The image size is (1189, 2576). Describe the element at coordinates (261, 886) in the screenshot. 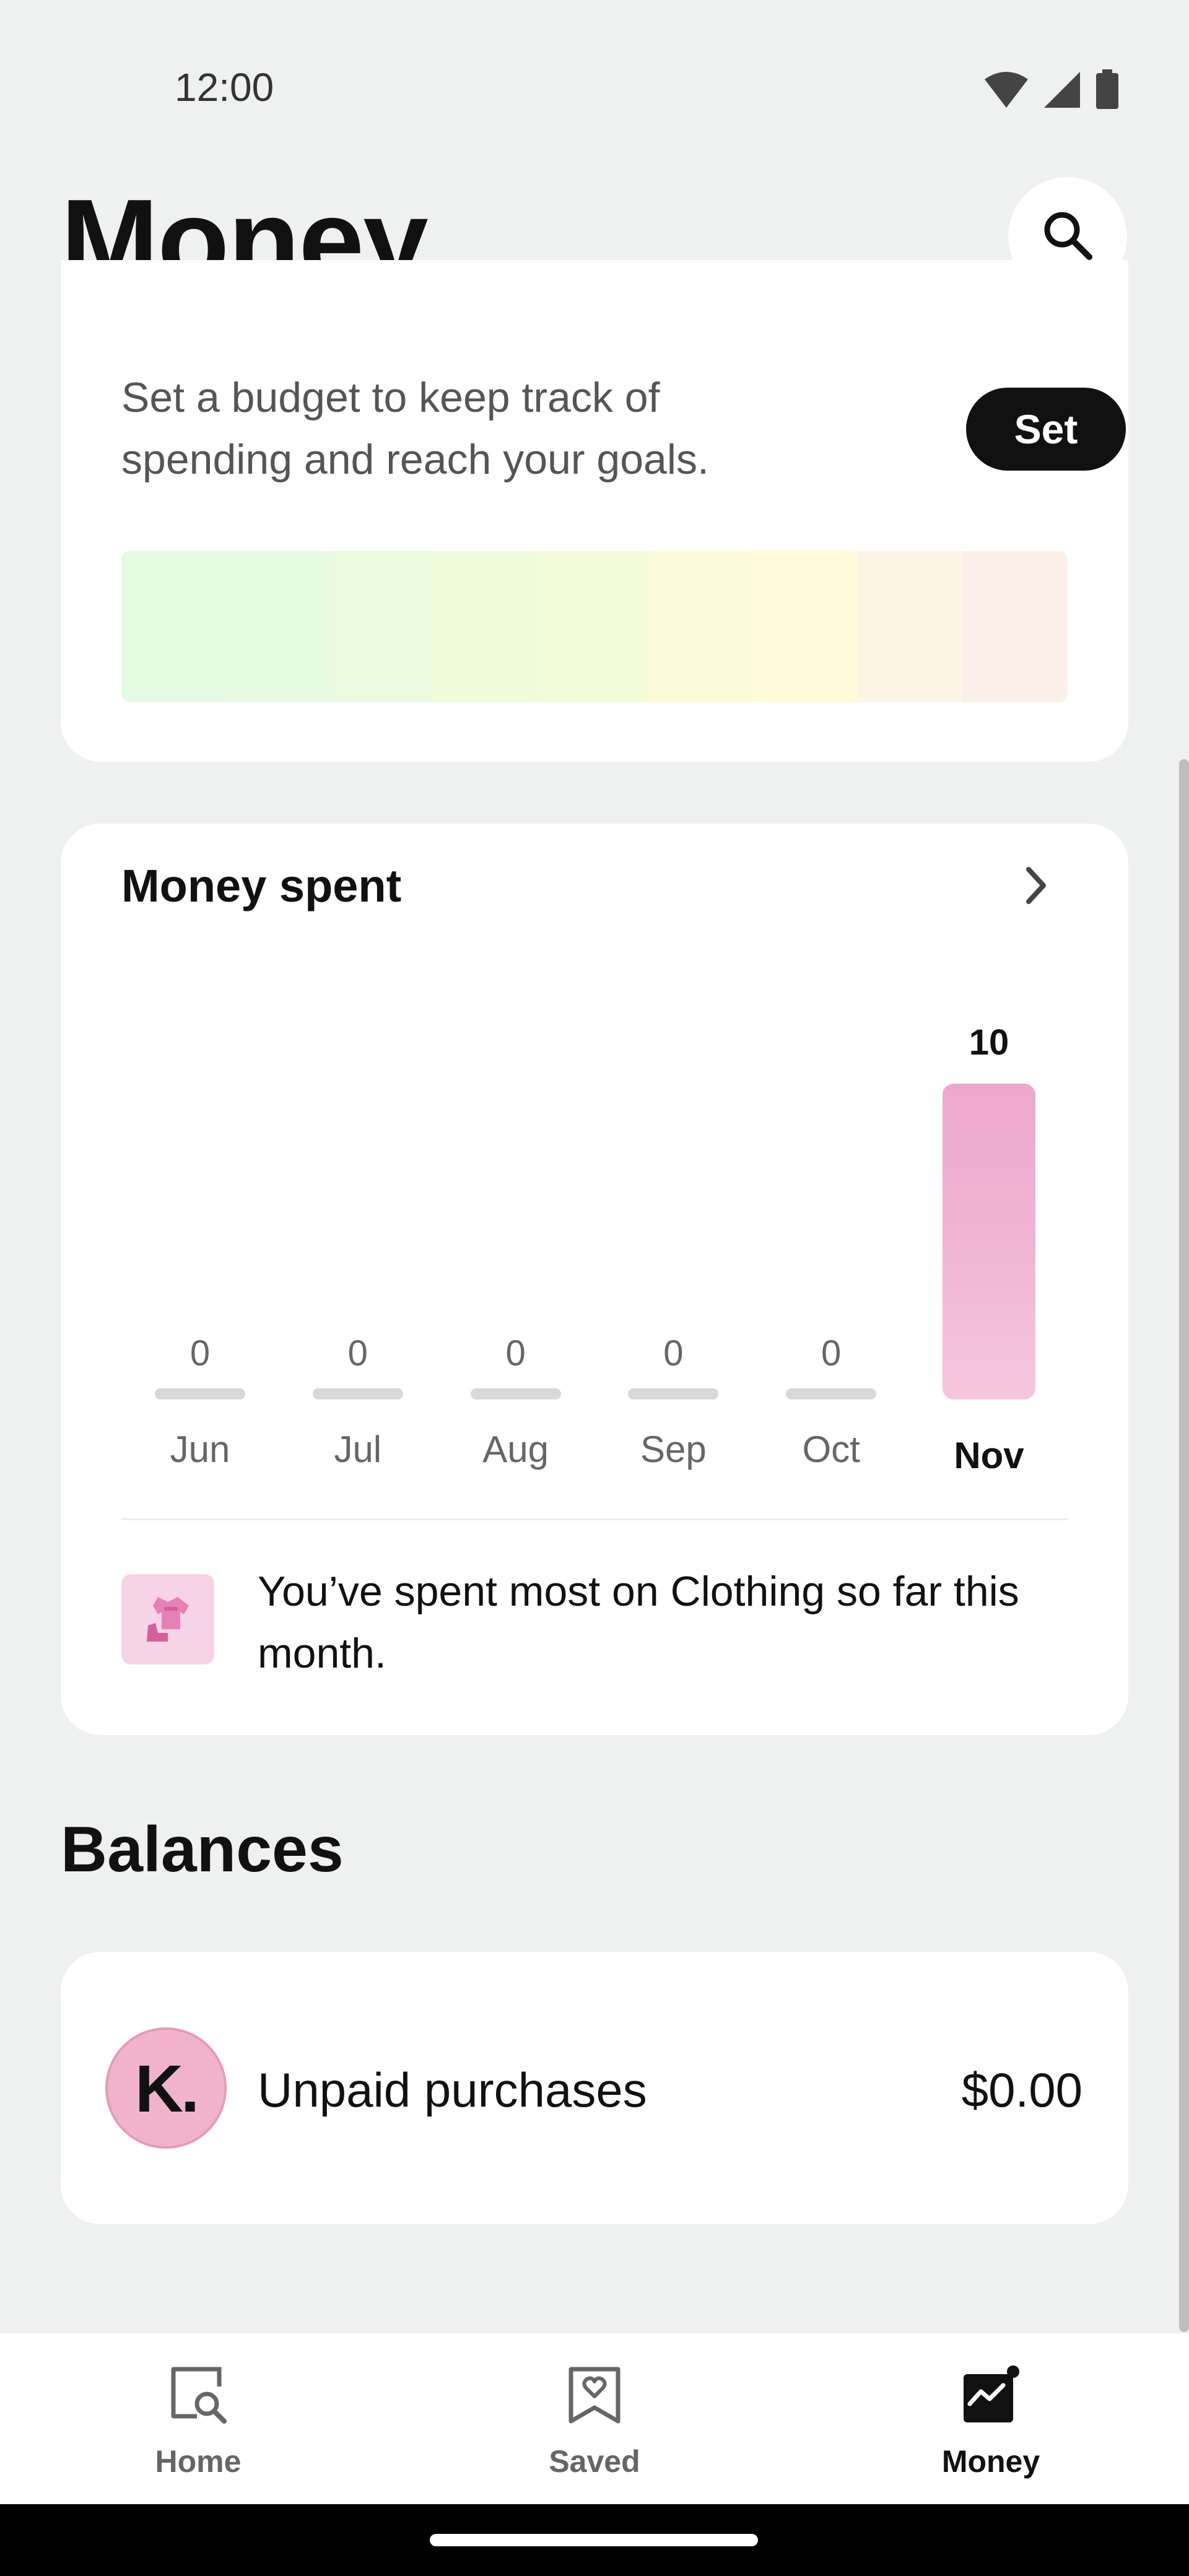

I see `money-spent-title: Money spent` at that location.